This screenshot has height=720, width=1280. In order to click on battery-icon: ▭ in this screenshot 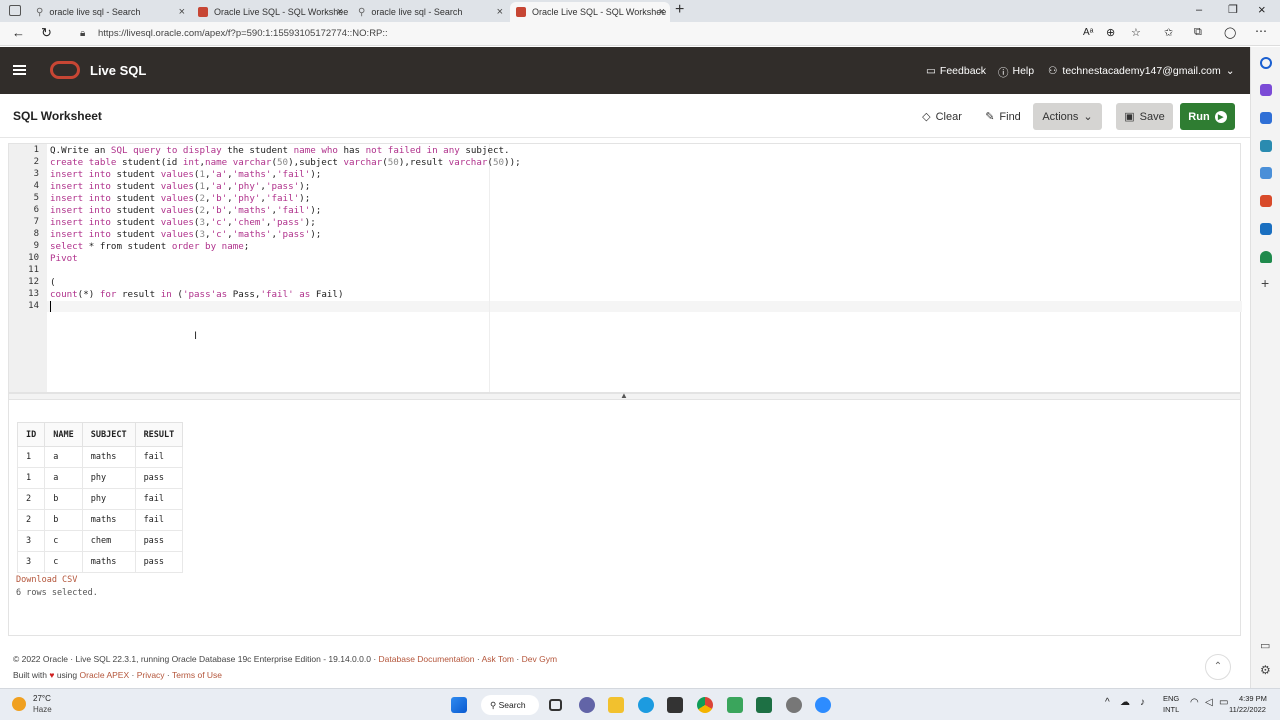, I will do `click(1223, 702)`.